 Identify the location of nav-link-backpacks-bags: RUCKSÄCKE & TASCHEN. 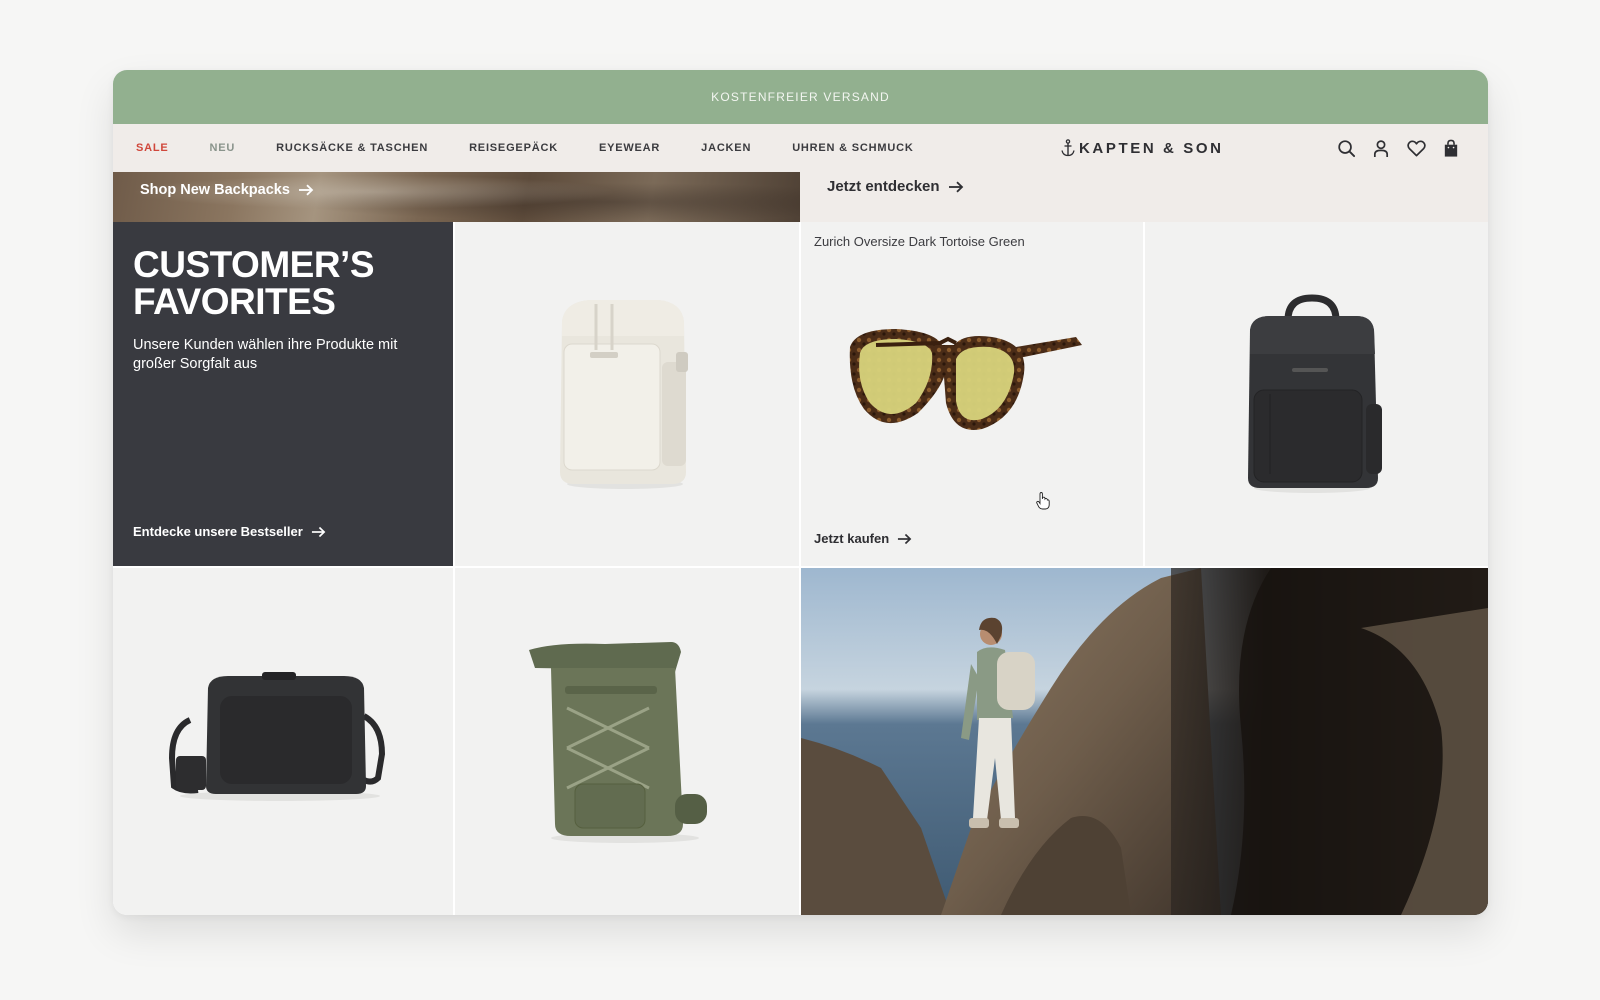
(352, 148).